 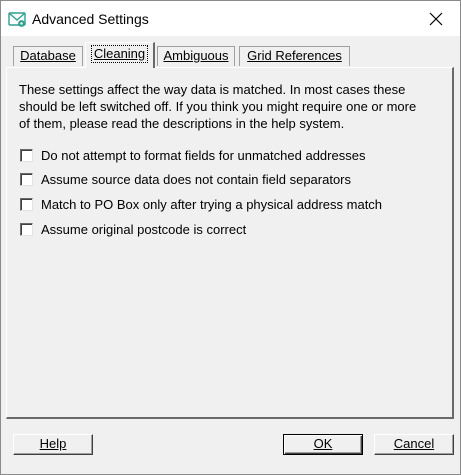 I want to click on tab-grid-references: Grid References, so click(x=294, y=56).